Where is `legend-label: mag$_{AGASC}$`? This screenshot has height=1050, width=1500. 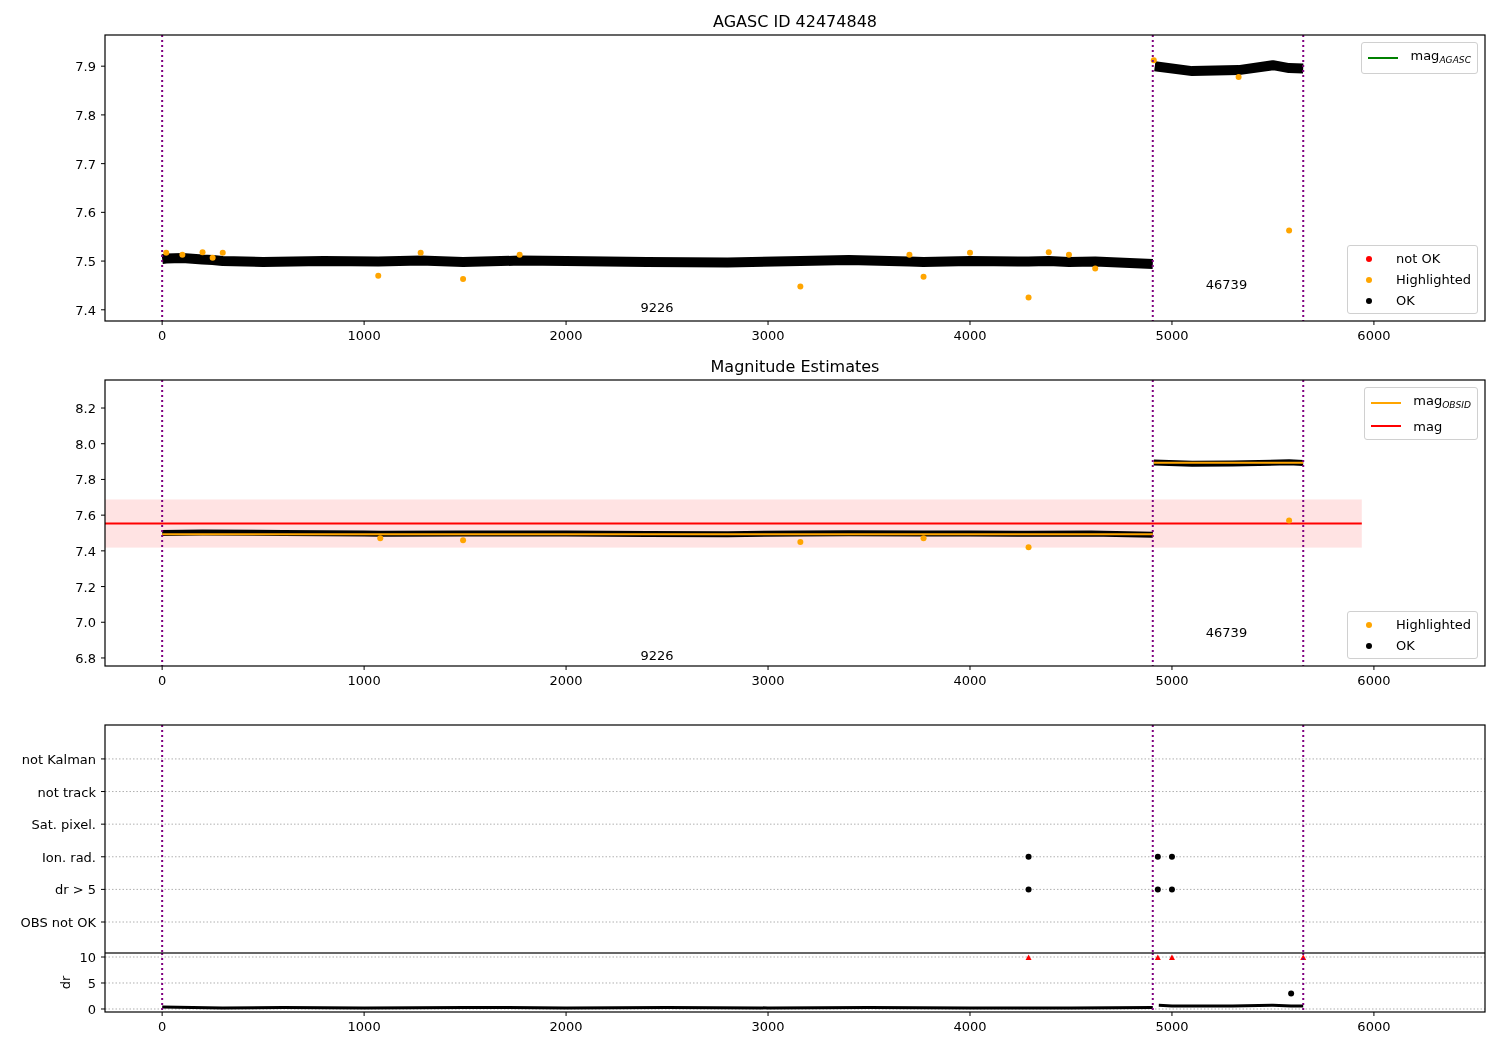 legend-label: mag$_{AGASC}$ is located at coordinates (1440, 57).